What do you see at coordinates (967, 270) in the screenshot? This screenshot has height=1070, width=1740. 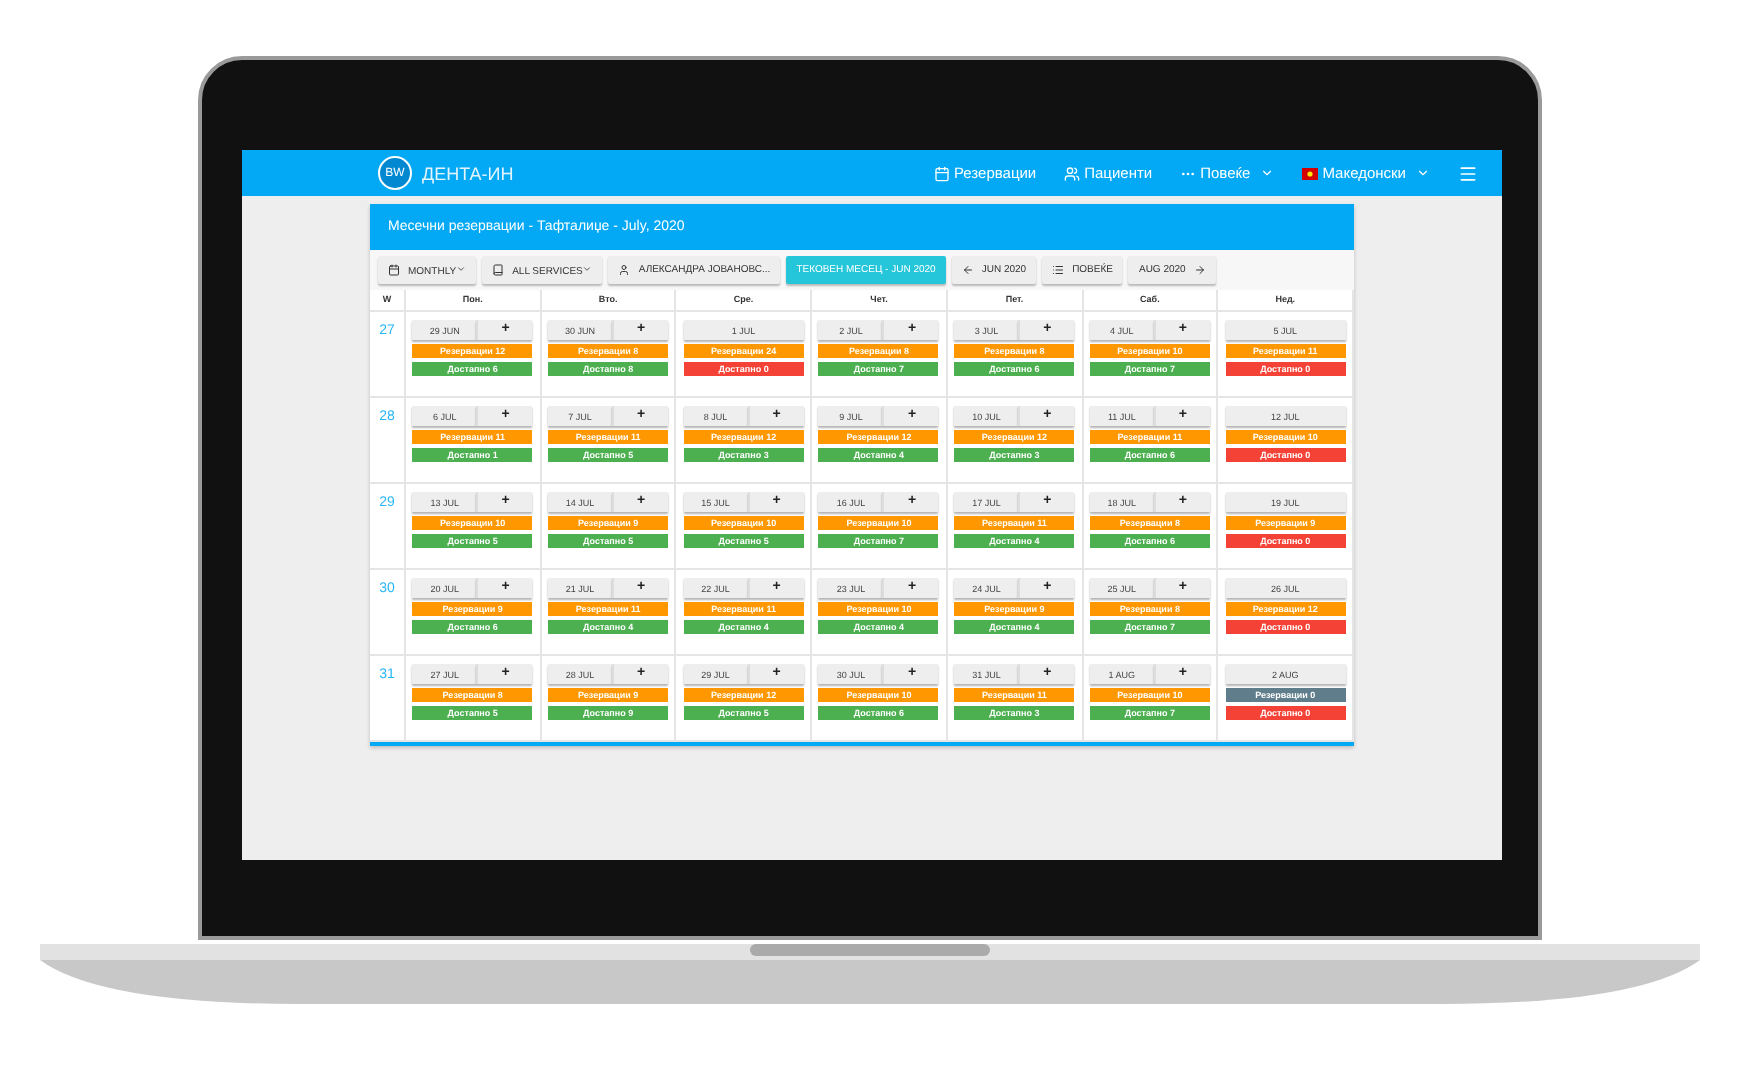 I see `arrow-left-icon` at bounding box center [967, 270].